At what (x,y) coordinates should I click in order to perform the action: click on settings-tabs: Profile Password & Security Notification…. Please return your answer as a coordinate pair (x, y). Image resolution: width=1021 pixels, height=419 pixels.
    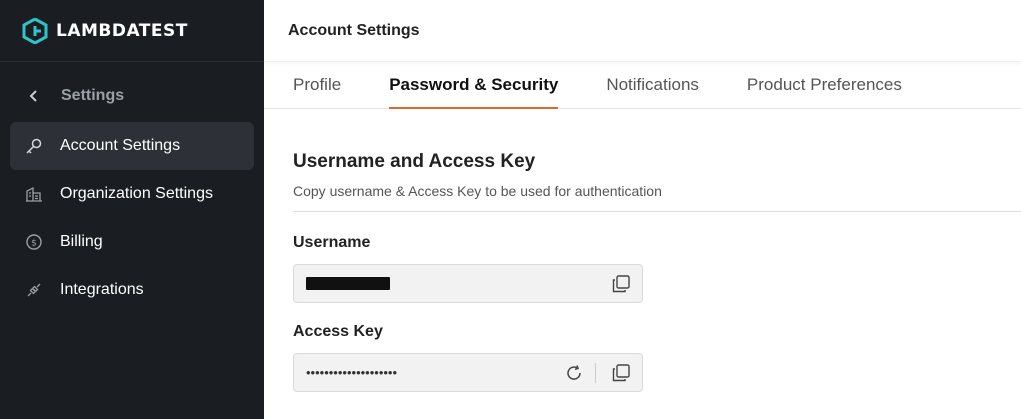
    Looking at the image, I should click on (642, 85).